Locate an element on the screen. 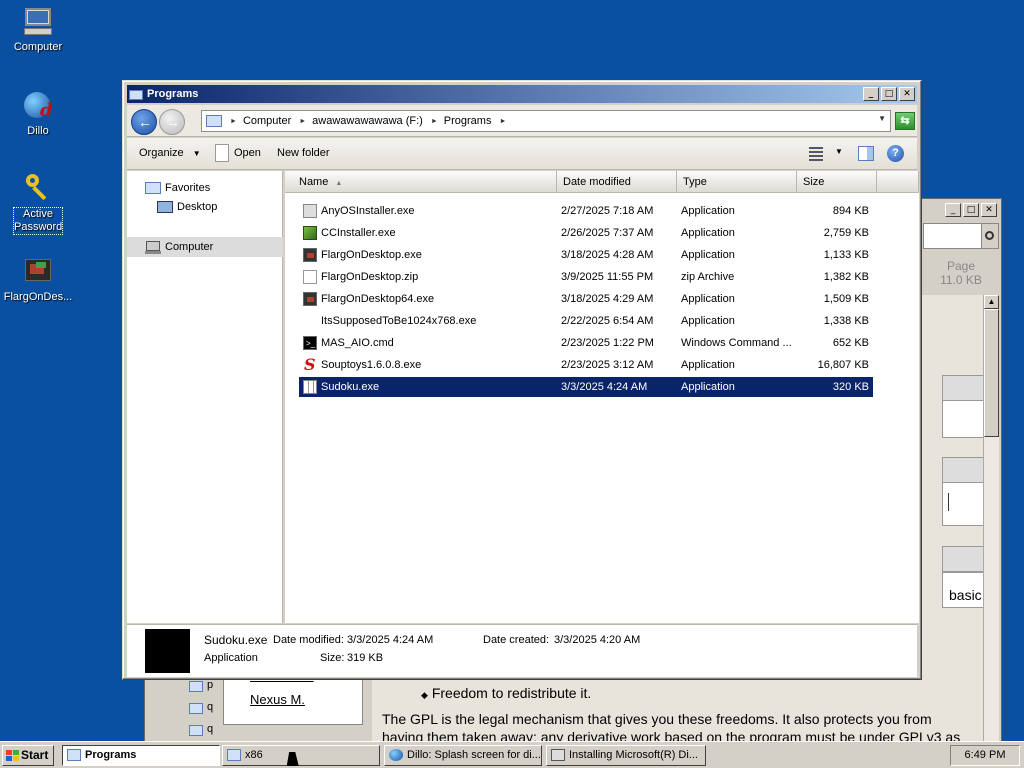 This screenshot has width=1024, height=768. nav-computer: Computer is located at coordinates (205, 247).